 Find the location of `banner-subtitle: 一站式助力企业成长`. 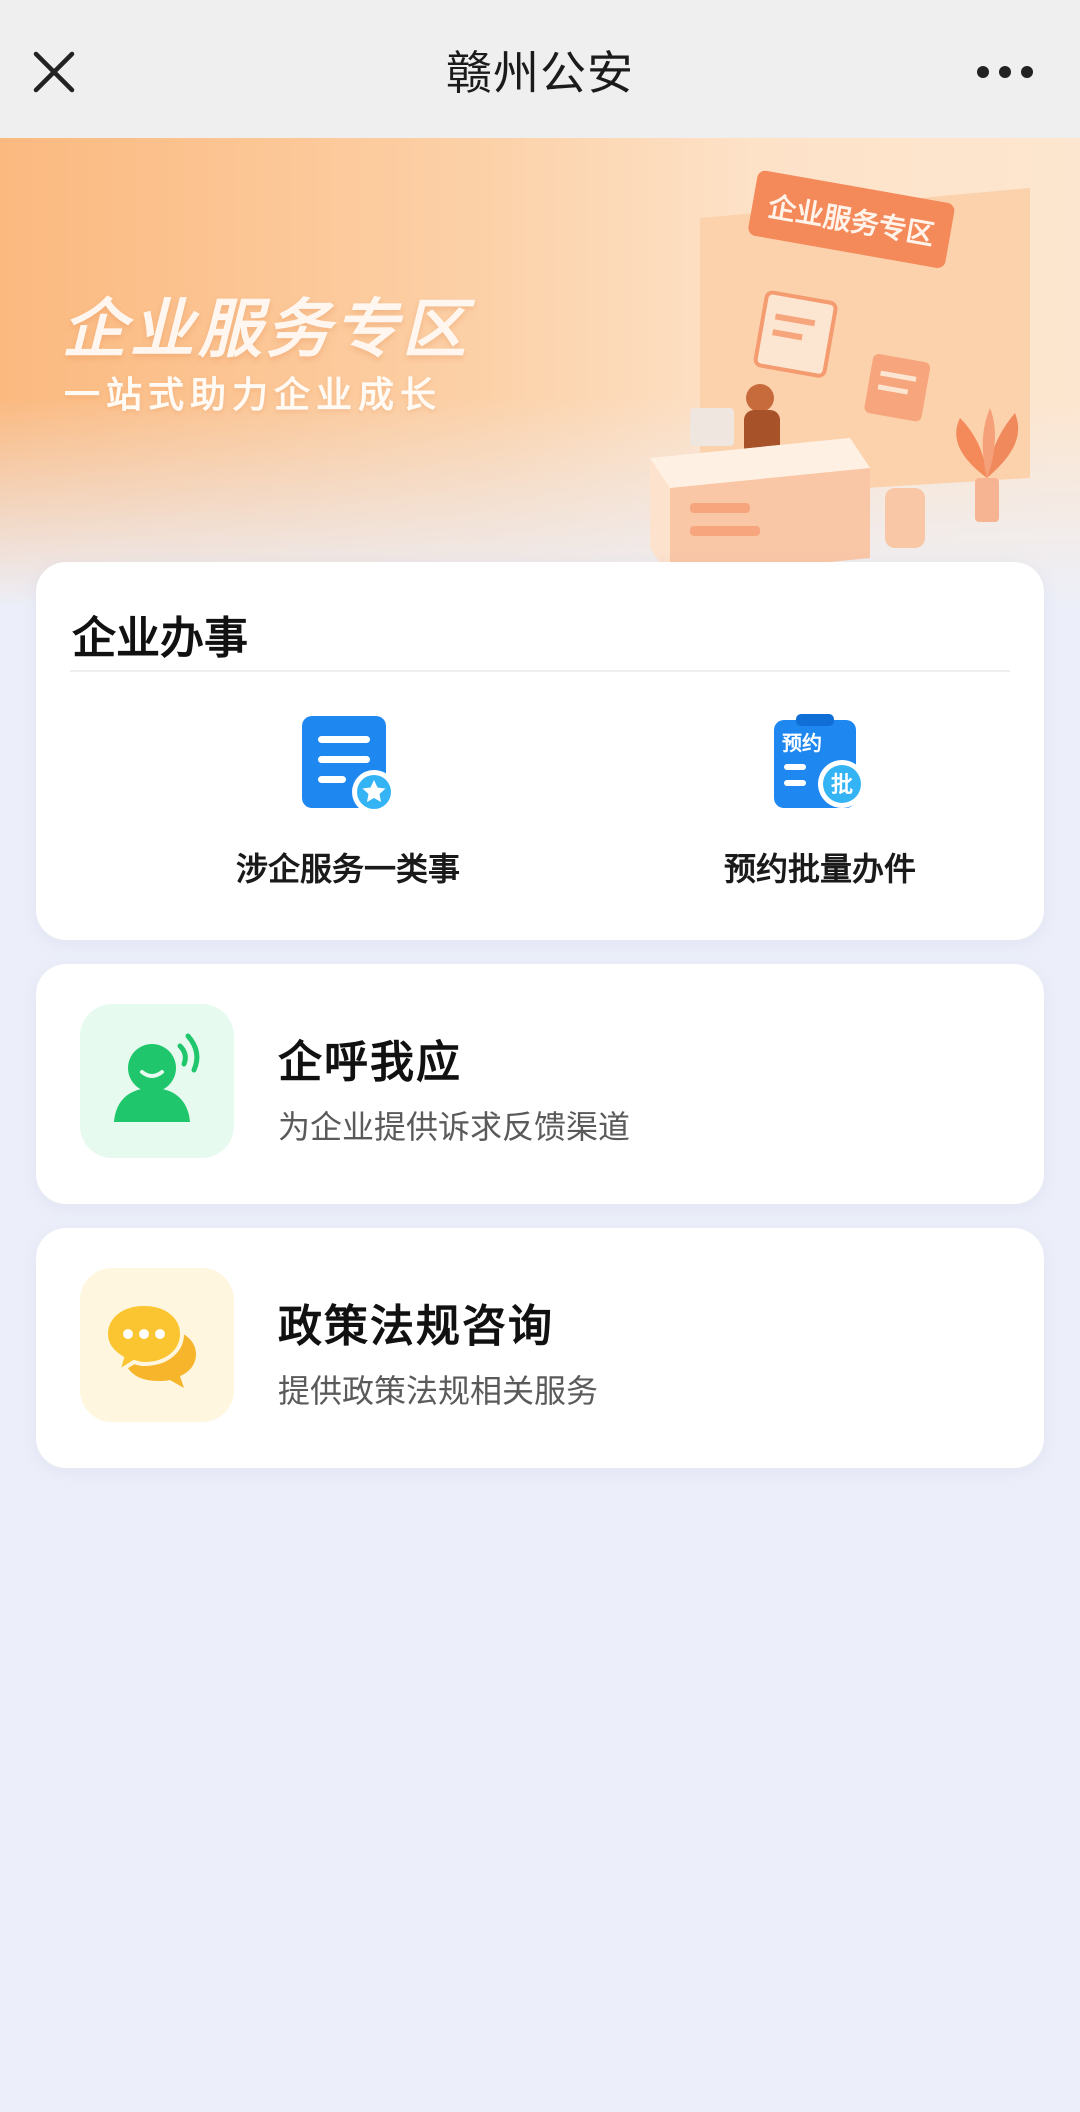

banner-subtitle: 一站式助力企业成长 is located at coordinates (253, 395).